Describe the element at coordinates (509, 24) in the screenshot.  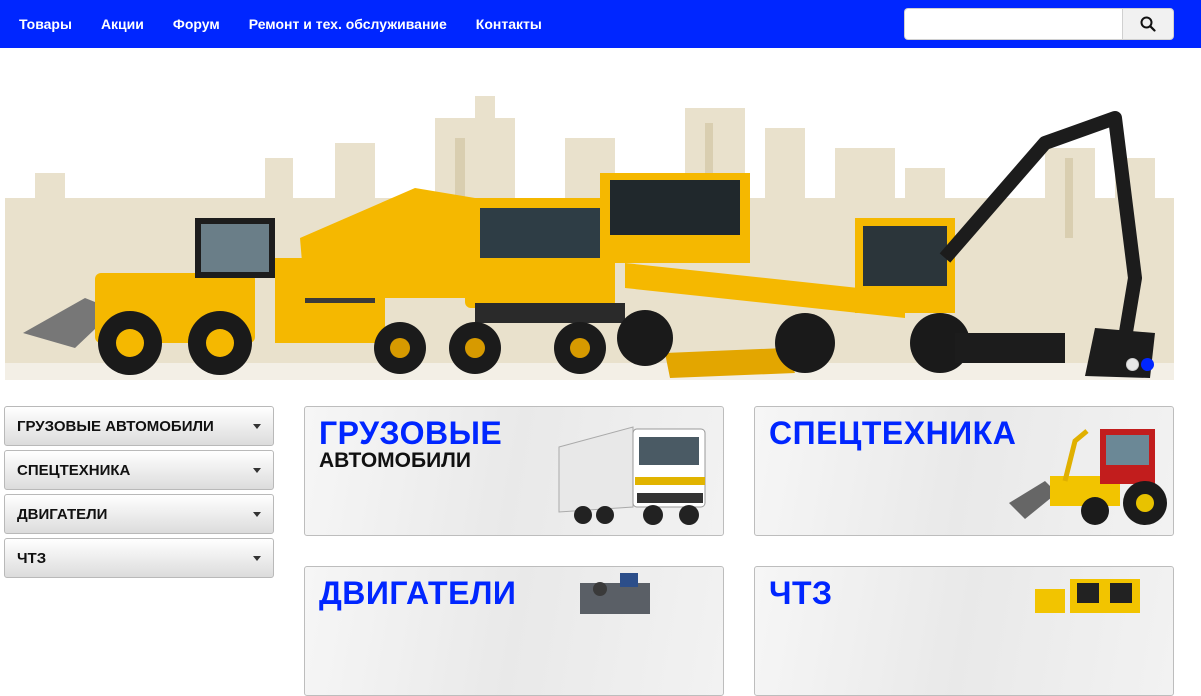
I see `nav-link-contacts: Контакты` at that location.